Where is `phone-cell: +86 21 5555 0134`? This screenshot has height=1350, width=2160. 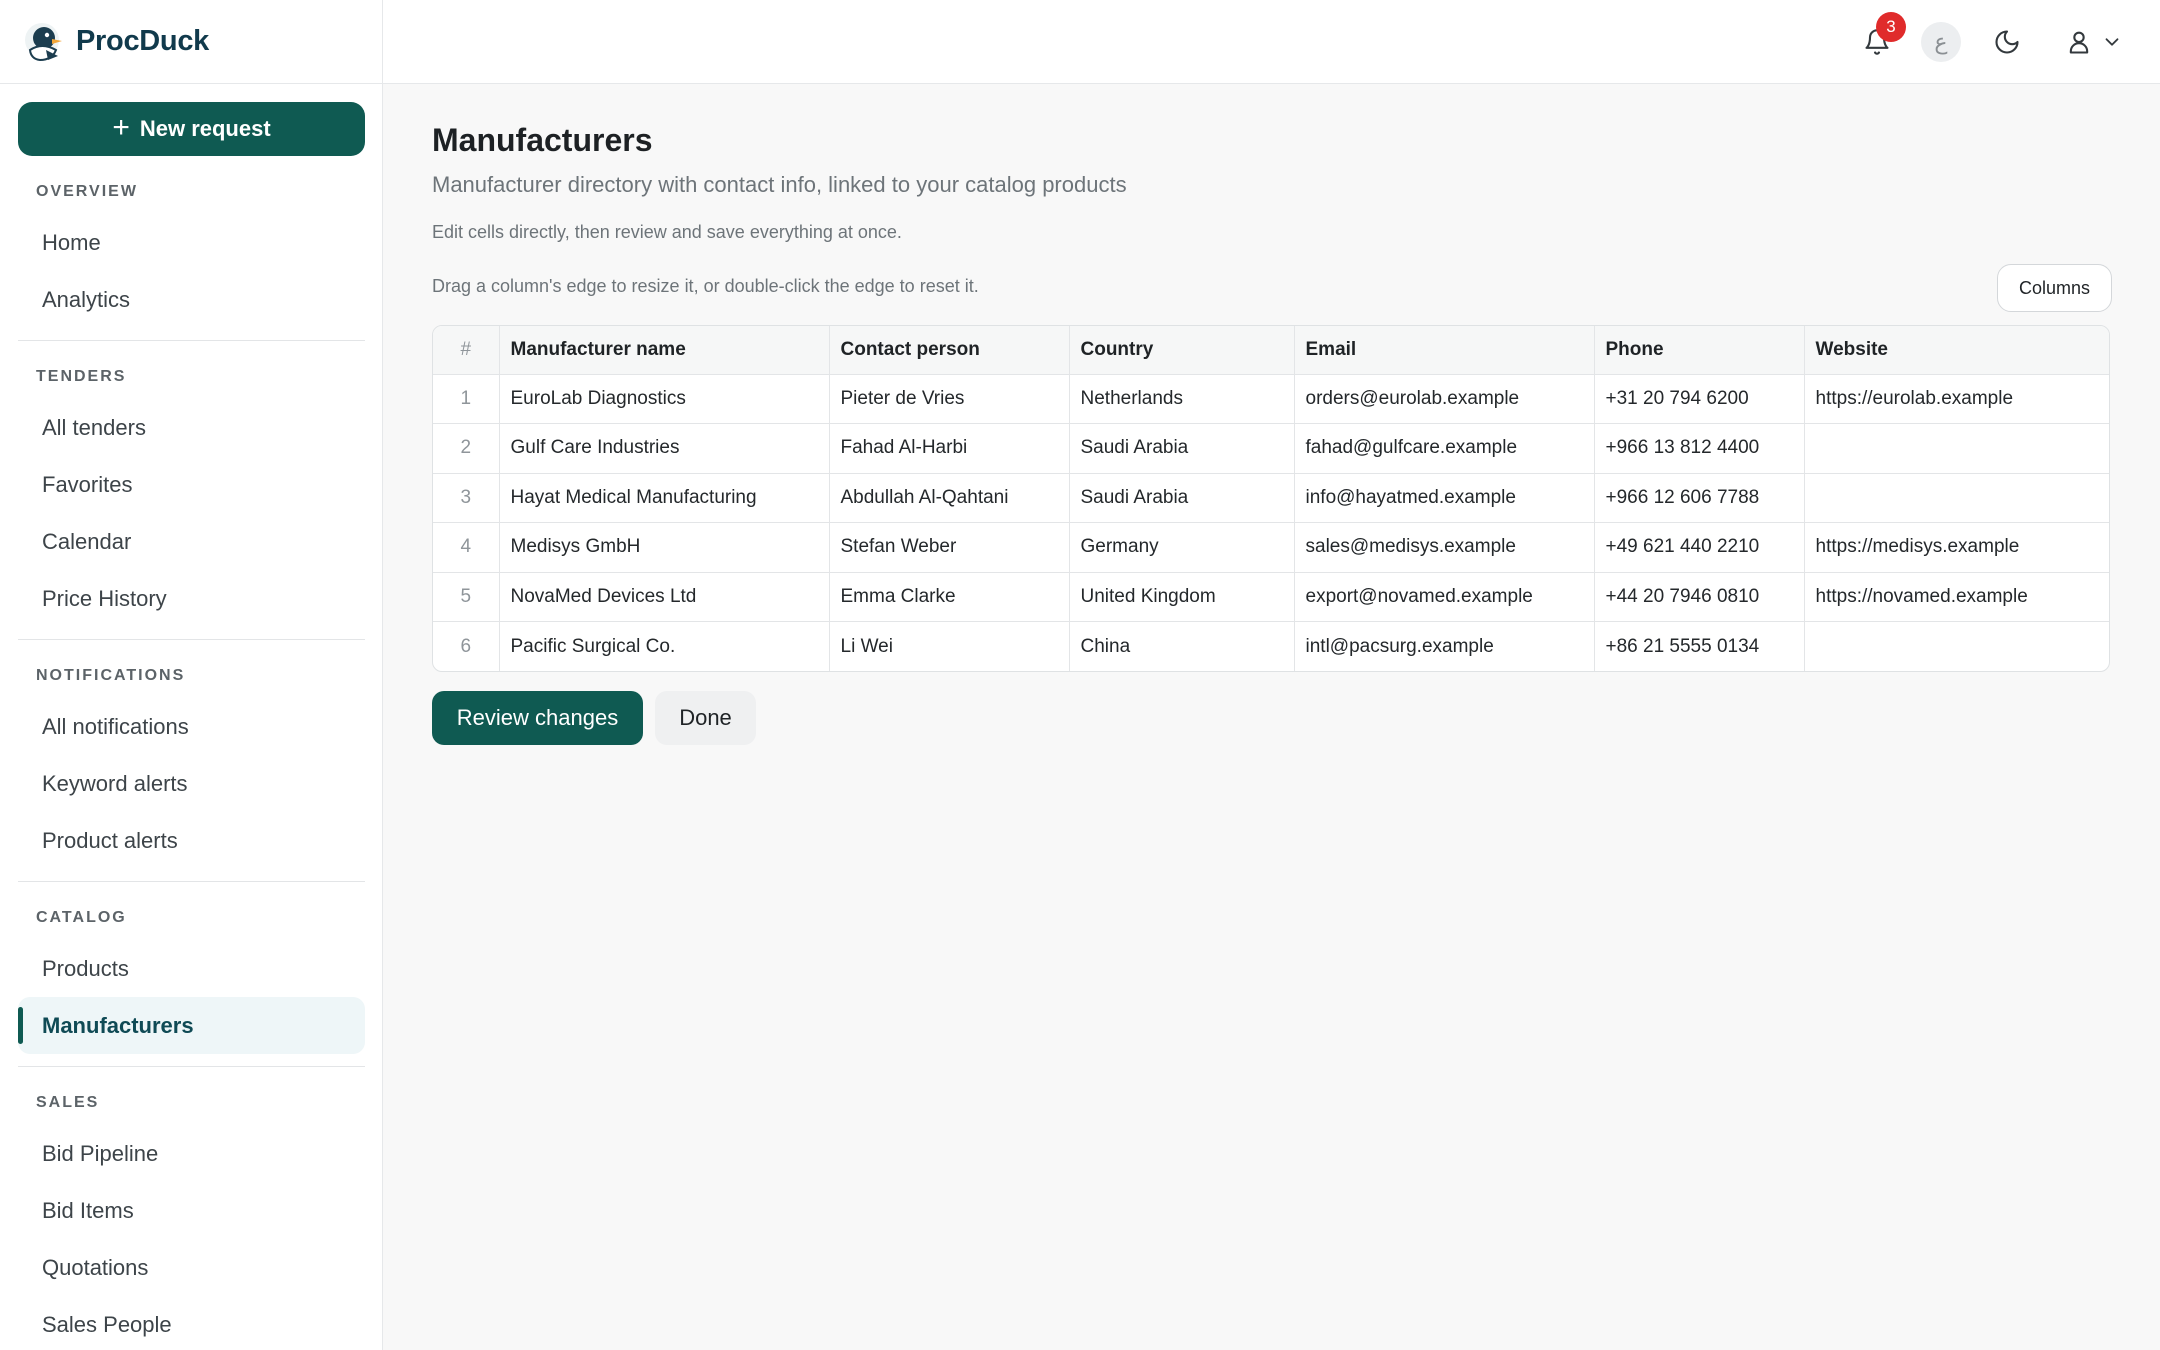
phone-cell: +86 21 5555 0134 is located at coordinates (1699, 646).